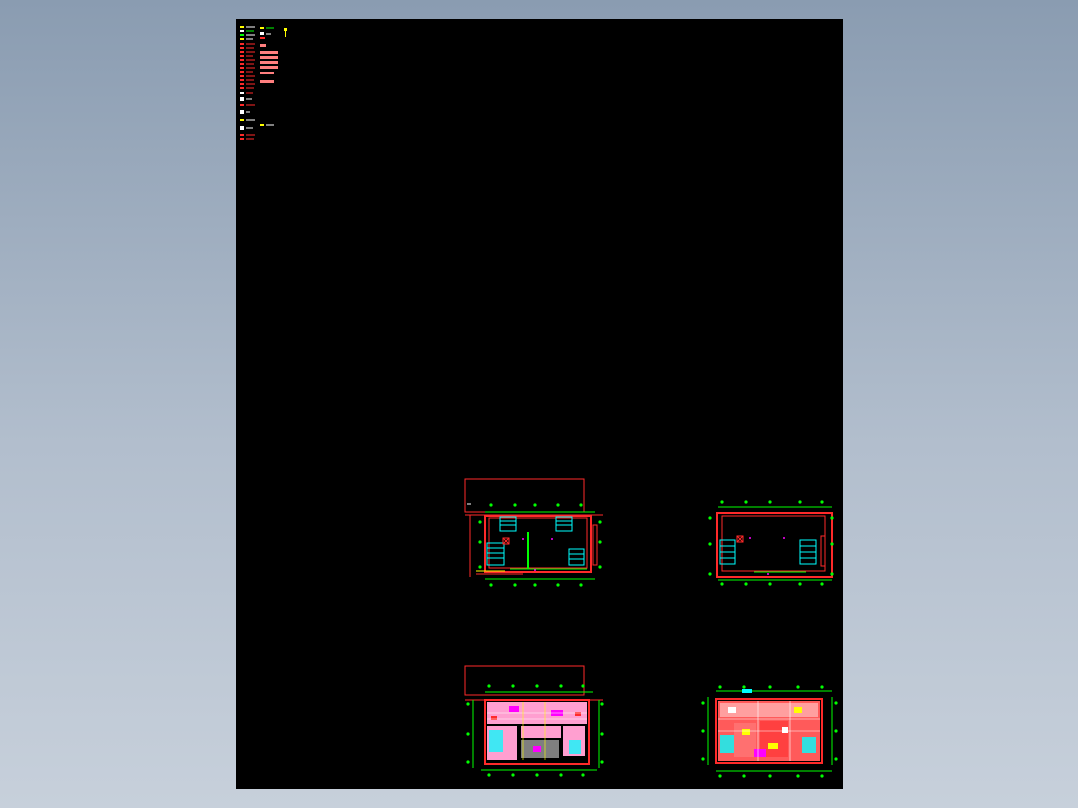  What do you see at coordinates (263, 83) in the screenshot?
I see `legend-table-icon` at bounding box center [263, 83].